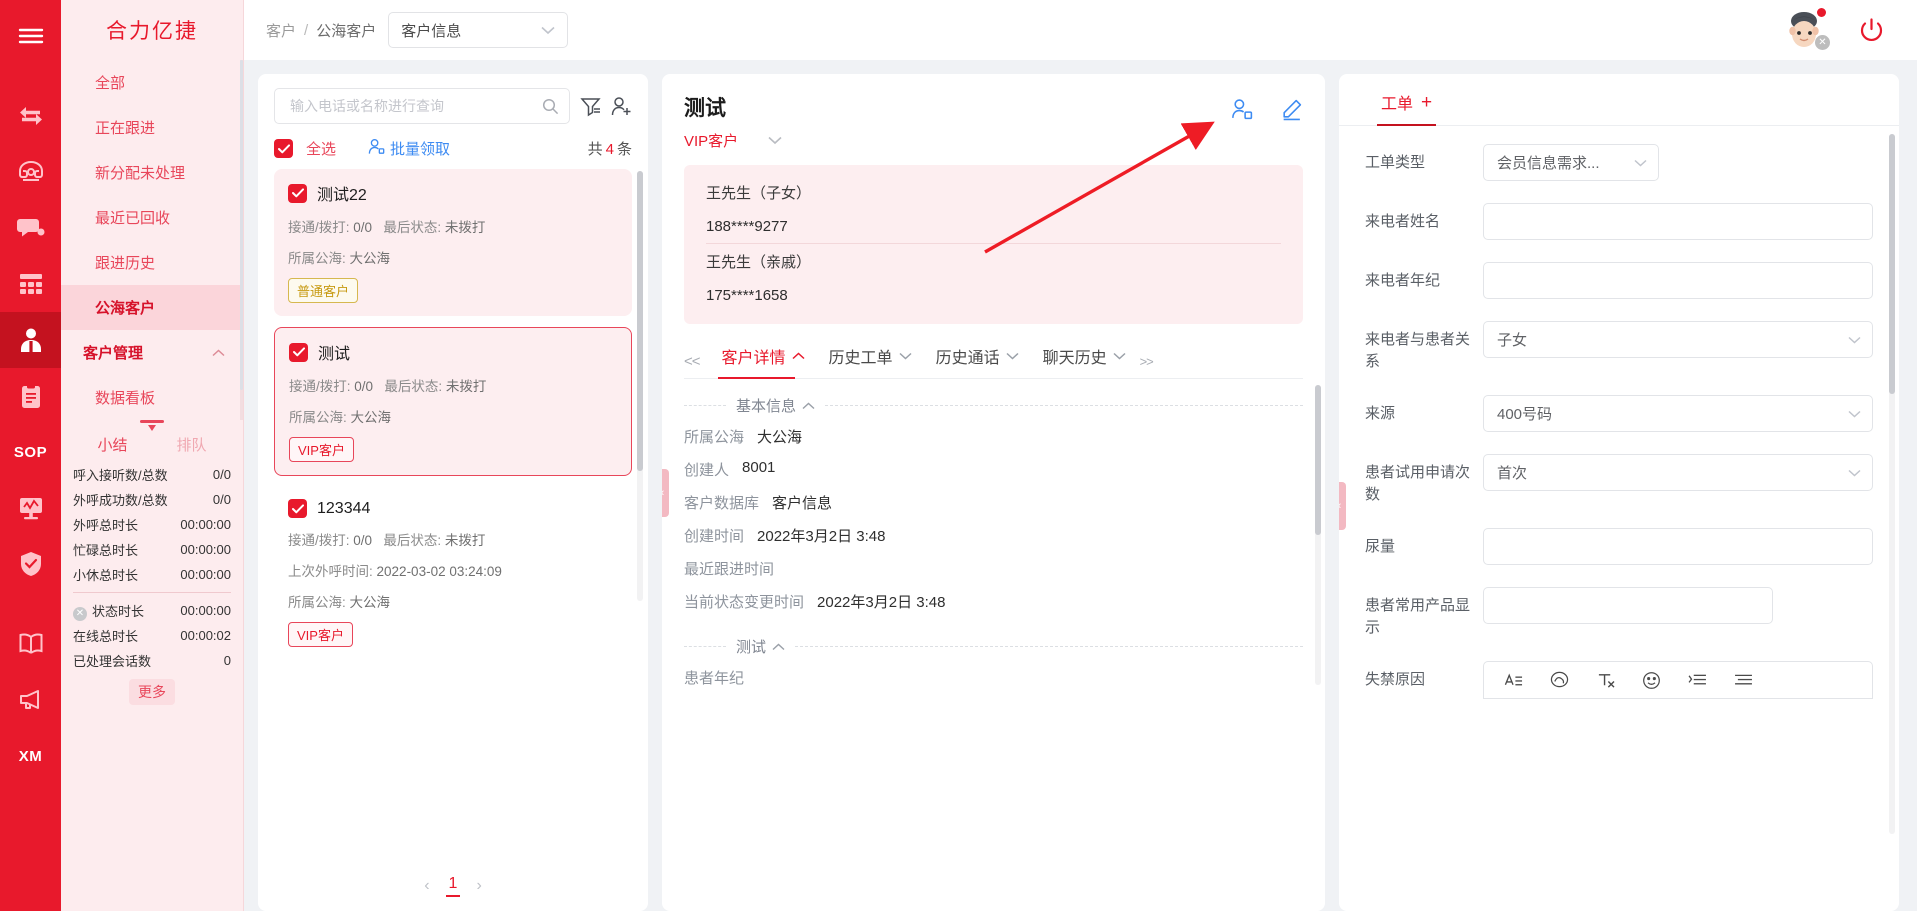 This screenshot has height=911, width=1917. Describe the element at coordinates (120, 475) in the screenshot. I see `stat-label: 呼入接听数/总数` at that location.